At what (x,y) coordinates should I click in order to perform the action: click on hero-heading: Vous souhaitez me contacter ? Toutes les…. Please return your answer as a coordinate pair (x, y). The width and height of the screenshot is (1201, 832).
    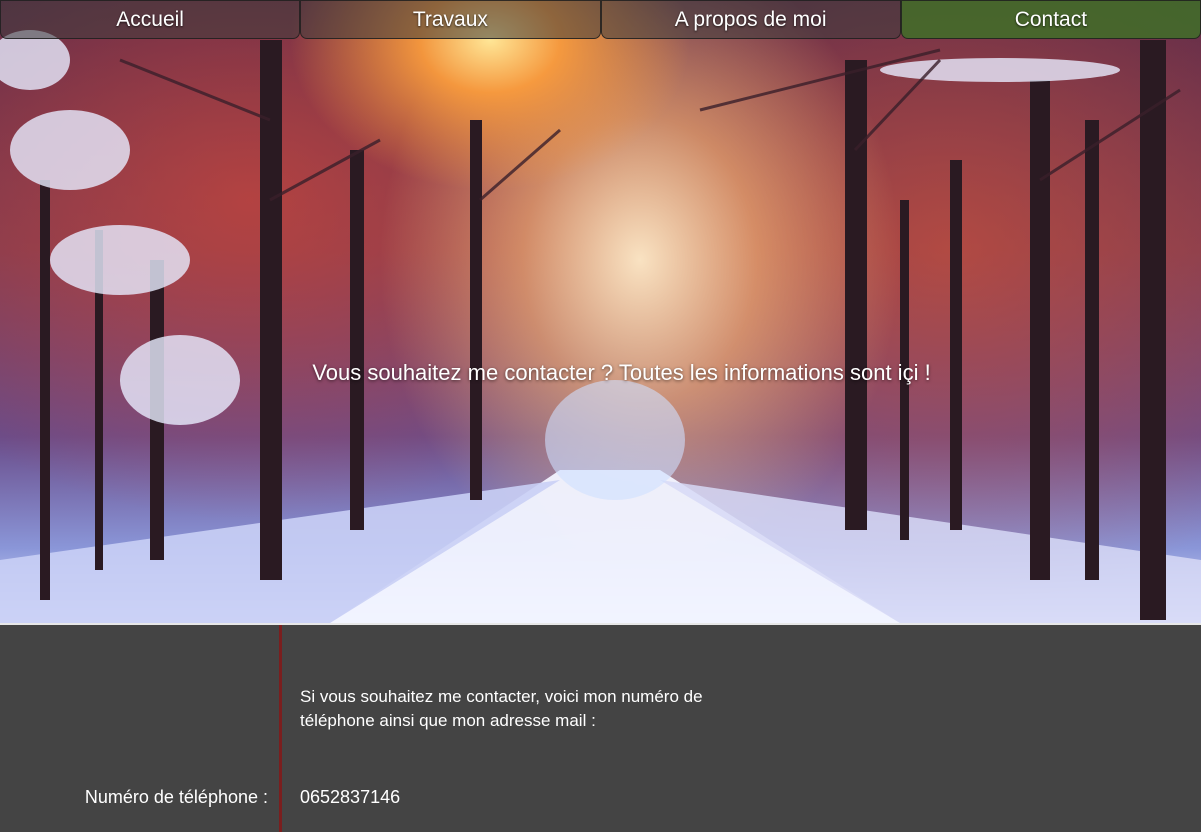
    Looking at the image, I should click on (621, 372).